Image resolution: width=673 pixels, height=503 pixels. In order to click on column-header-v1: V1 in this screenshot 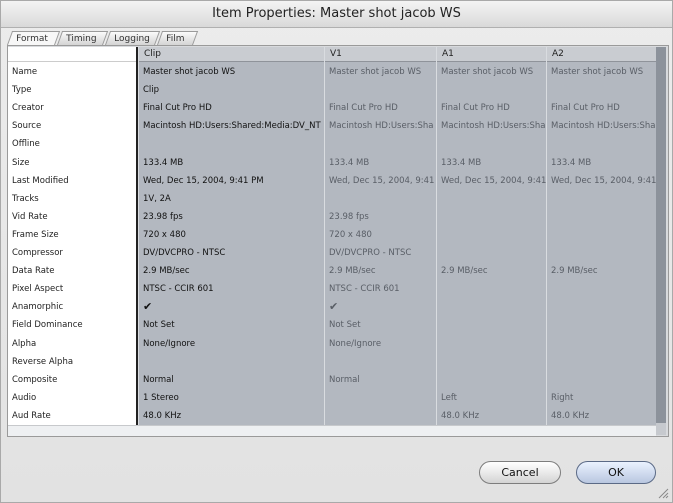, I will do `click(380, 54)`.